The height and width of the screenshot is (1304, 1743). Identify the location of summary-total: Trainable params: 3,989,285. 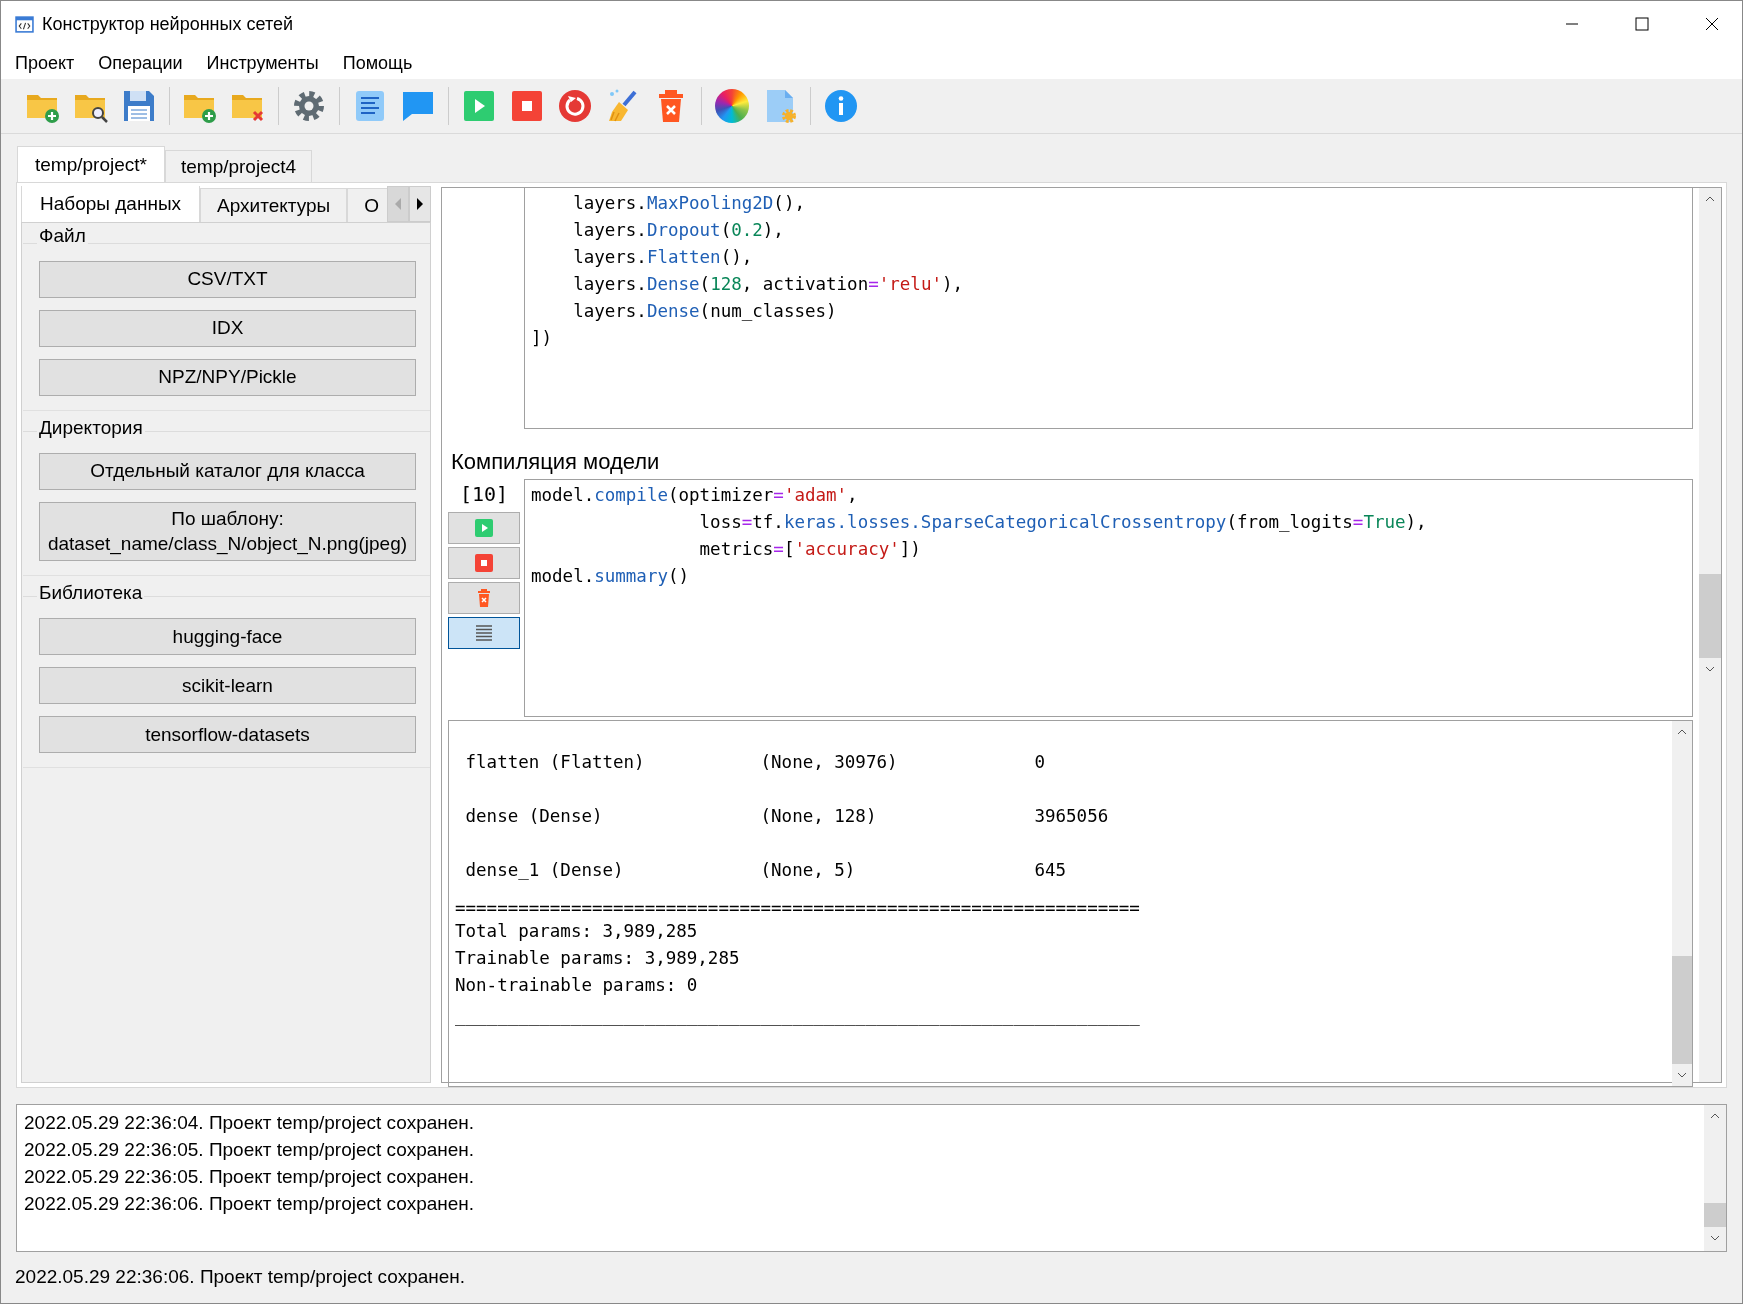
(597, 958).